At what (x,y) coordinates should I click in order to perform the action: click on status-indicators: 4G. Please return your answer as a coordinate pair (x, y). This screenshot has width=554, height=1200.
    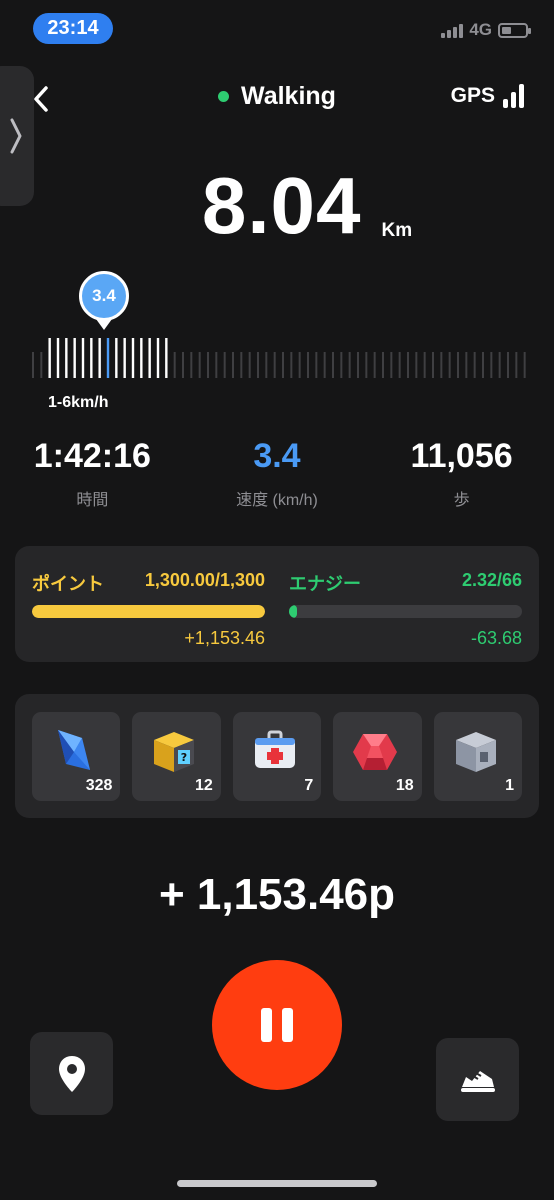
    Looking at the image, I should click on (486, 30).